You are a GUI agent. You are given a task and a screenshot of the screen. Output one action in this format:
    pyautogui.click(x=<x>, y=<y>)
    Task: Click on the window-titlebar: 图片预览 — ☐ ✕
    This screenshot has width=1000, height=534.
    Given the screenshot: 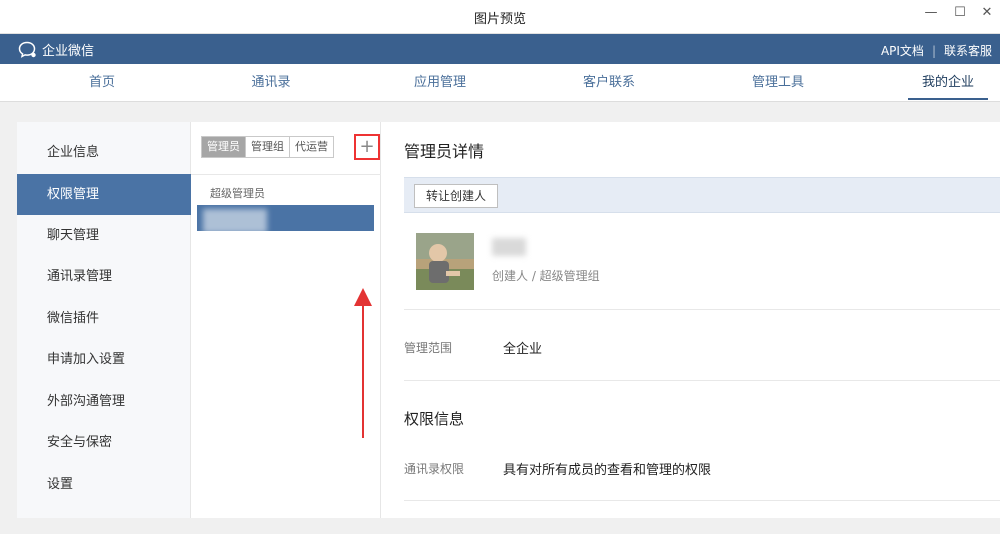 What is the action you would take?
    pyautogui.click(x=500, y=17)
    